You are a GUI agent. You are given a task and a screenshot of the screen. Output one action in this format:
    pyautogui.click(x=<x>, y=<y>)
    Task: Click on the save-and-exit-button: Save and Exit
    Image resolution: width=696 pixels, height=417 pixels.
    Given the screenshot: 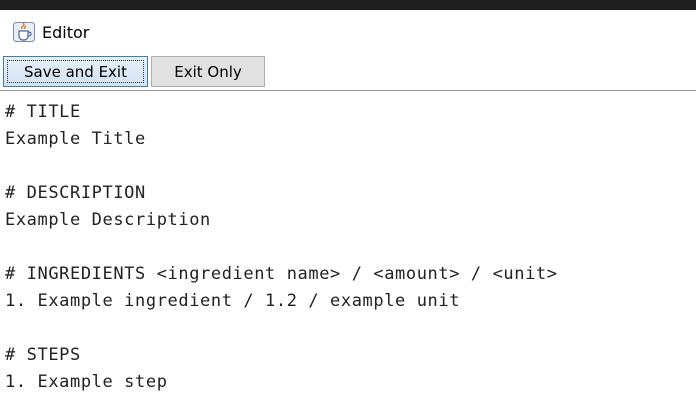 What is the action you would take?
    pyautogui.click(x=75, y=71)
    